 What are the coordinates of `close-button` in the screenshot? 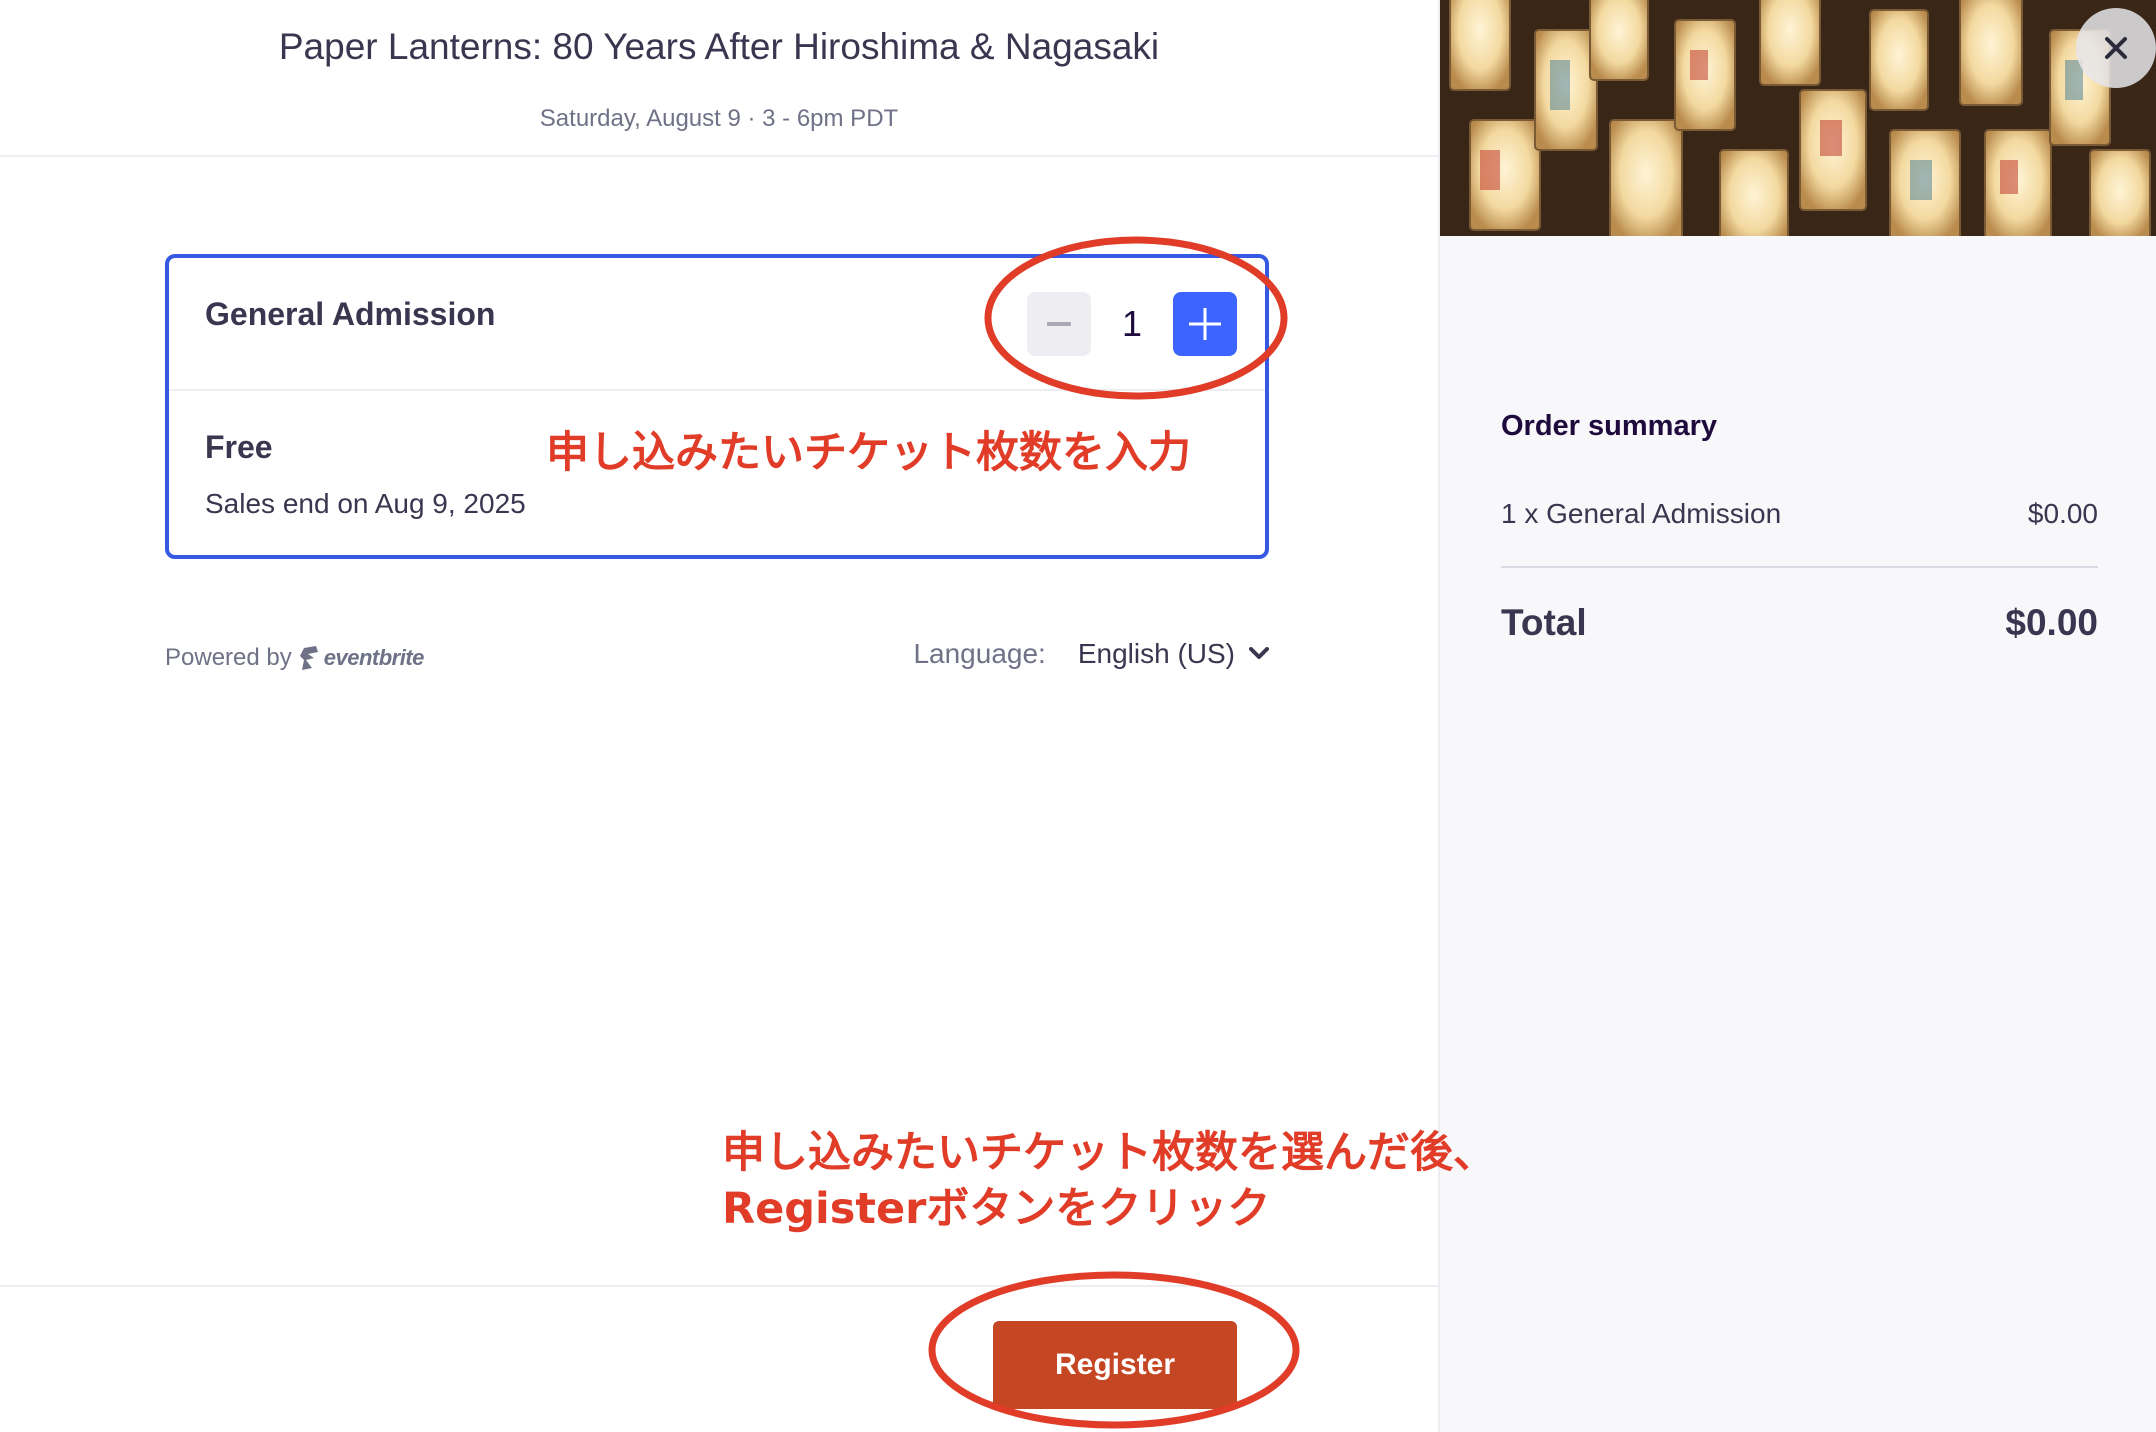 It's located at (2116, 48).